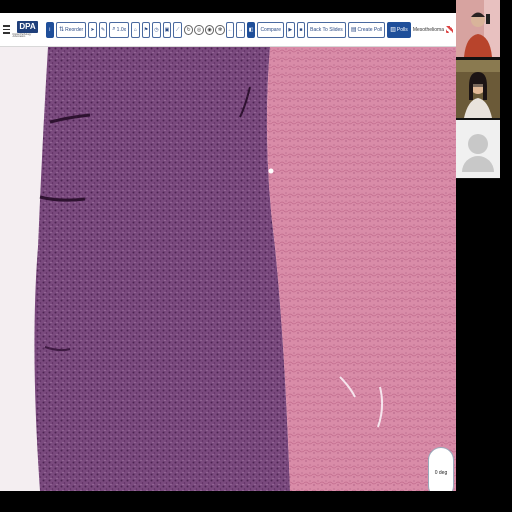 This screenshot has height=512, width=512. I want to click on filter-button: ◉, so click(209, 29).